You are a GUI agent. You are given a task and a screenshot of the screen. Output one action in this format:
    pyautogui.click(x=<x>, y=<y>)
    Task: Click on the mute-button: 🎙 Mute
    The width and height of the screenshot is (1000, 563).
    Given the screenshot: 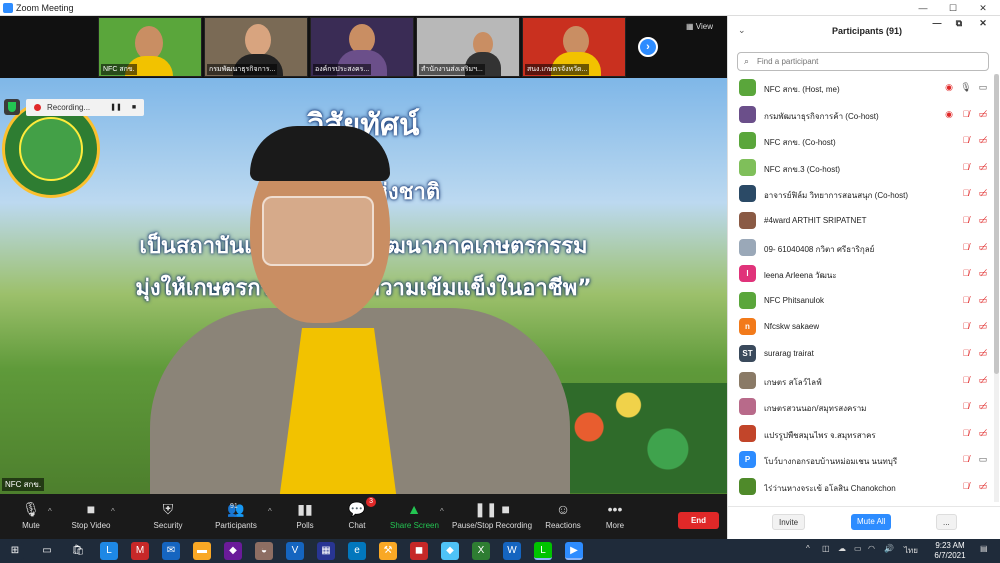 What is the action you would take?
    pyautogui.click(x=31, y=515)
    